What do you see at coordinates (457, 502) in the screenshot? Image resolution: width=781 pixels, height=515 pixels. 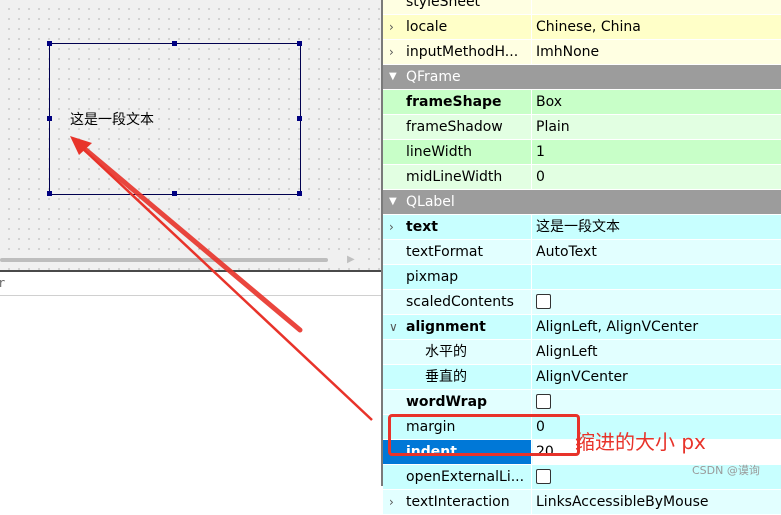 I see `property-name: textInteraction` at bounding box center [457, 502].